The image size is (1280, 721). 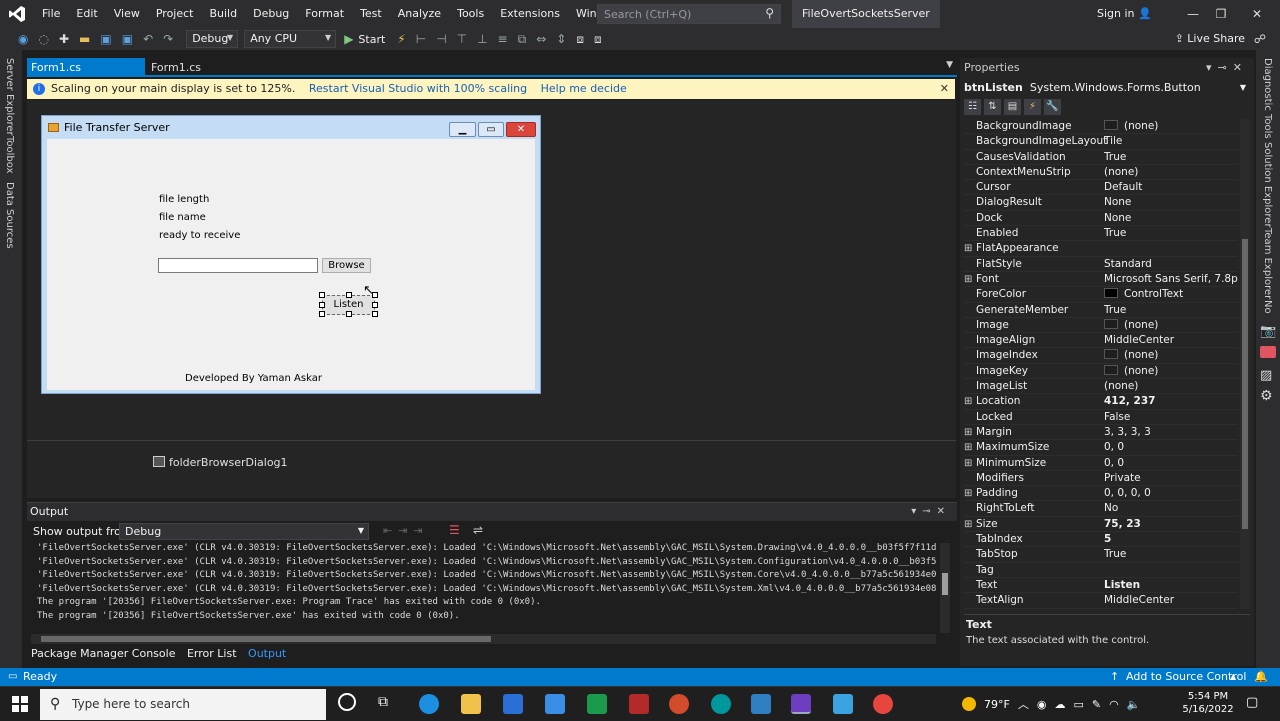 I want to click on restart-scaling-link: Restart Visual Studio with 100% scaling, so click(x=418, y=88).